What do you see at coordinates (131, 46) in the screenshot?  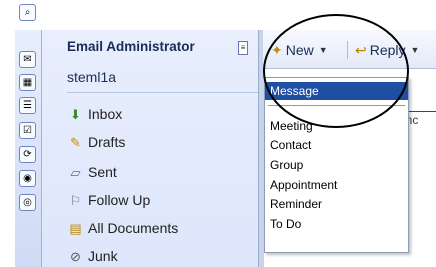 I see `account-name: Email Administrator` at bounding box center [131, 46].